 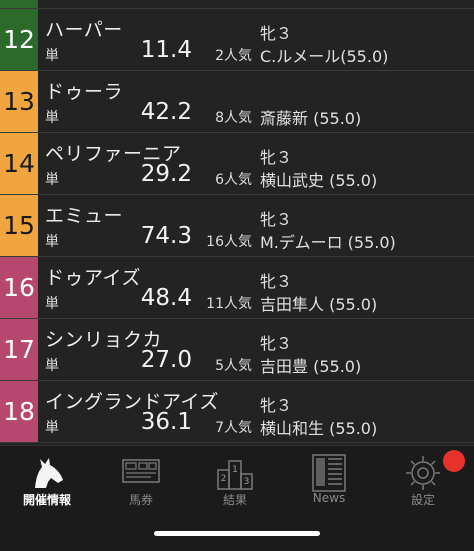 I want to click on newspaper-icon, so click(x=329, y=473).